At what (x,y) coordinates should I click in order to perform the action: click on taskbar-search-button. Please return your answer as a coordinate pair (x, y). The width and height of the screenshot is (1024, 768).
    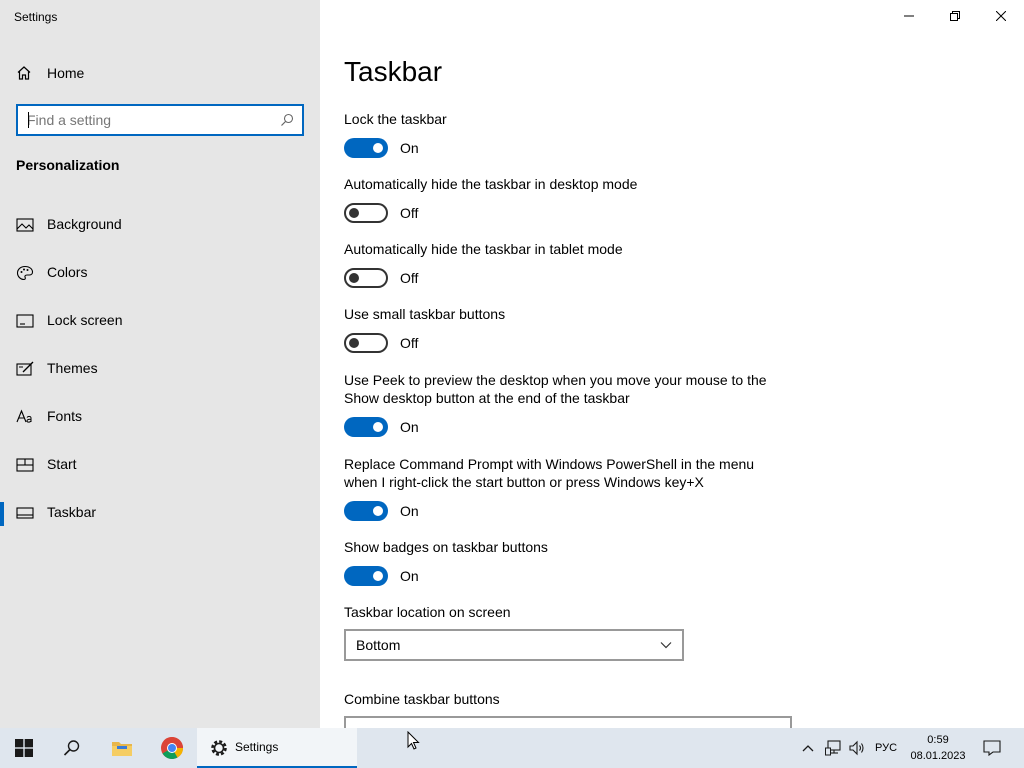
    Looking at the image, I should click on (72, 748).